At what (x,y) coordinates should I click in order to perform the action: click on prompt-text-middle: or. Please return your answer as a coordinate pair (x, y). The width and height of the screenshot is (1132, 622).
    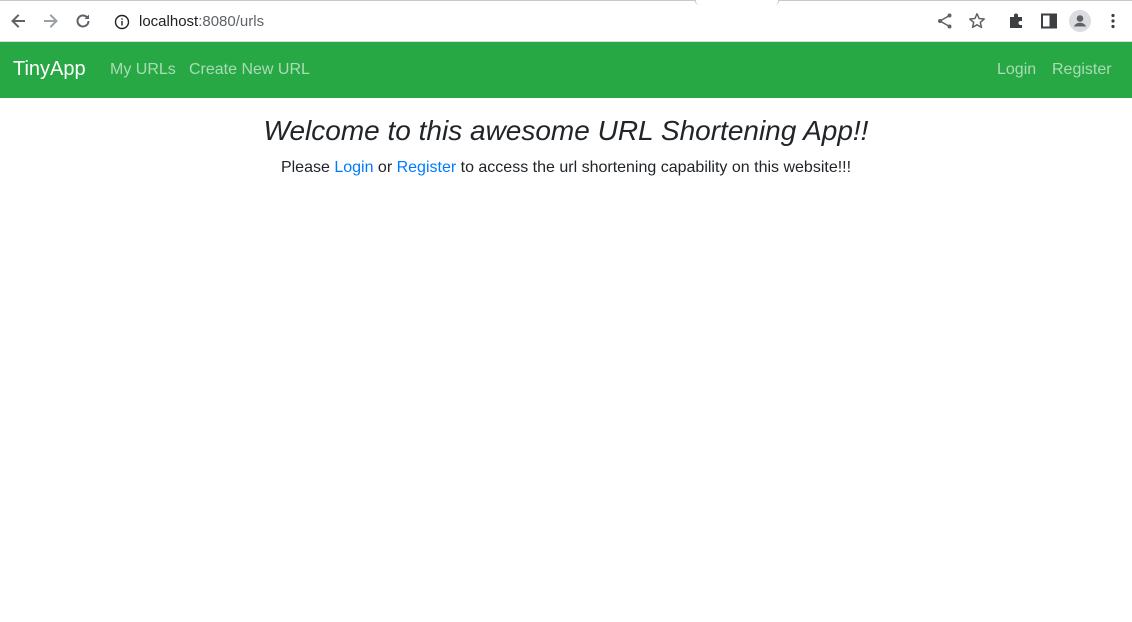
    Looking at the image, I should click on (385, 167).